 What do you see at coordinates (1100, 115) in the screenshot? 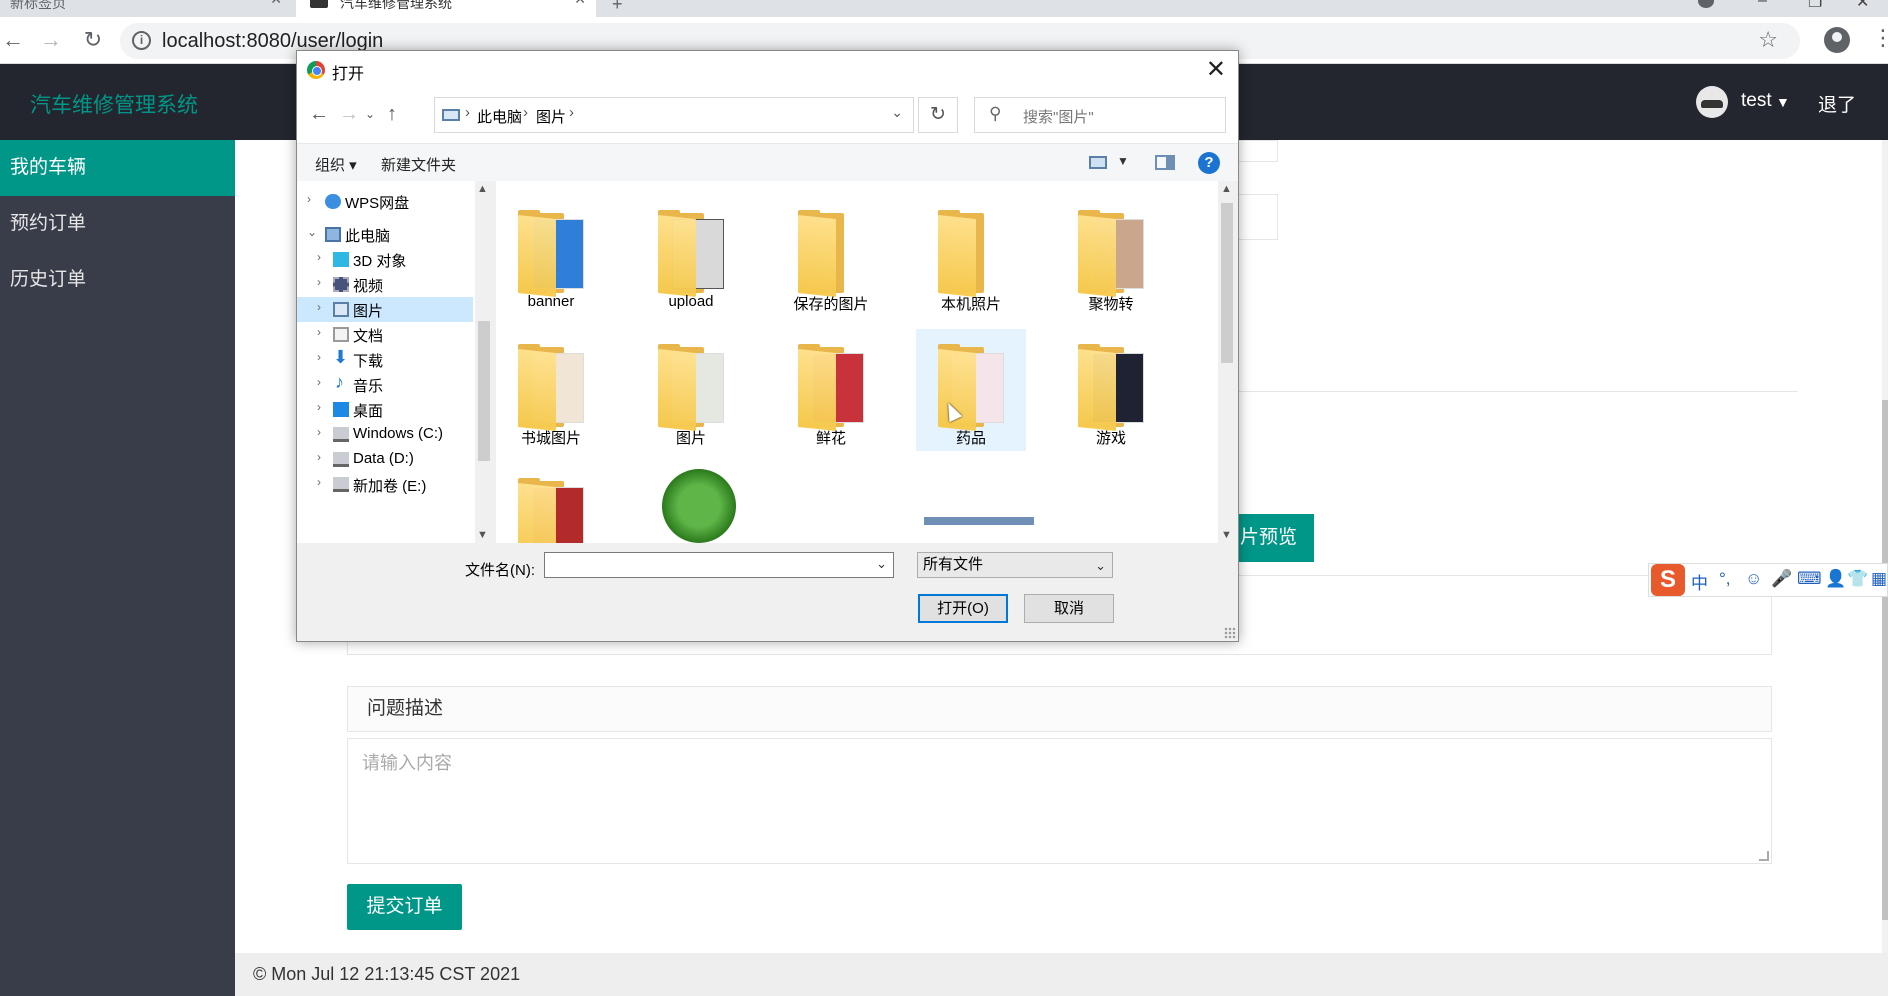
I see `dialog-search-input: ⚲ 搜索"图片"` at bounding box center [1100, 115].